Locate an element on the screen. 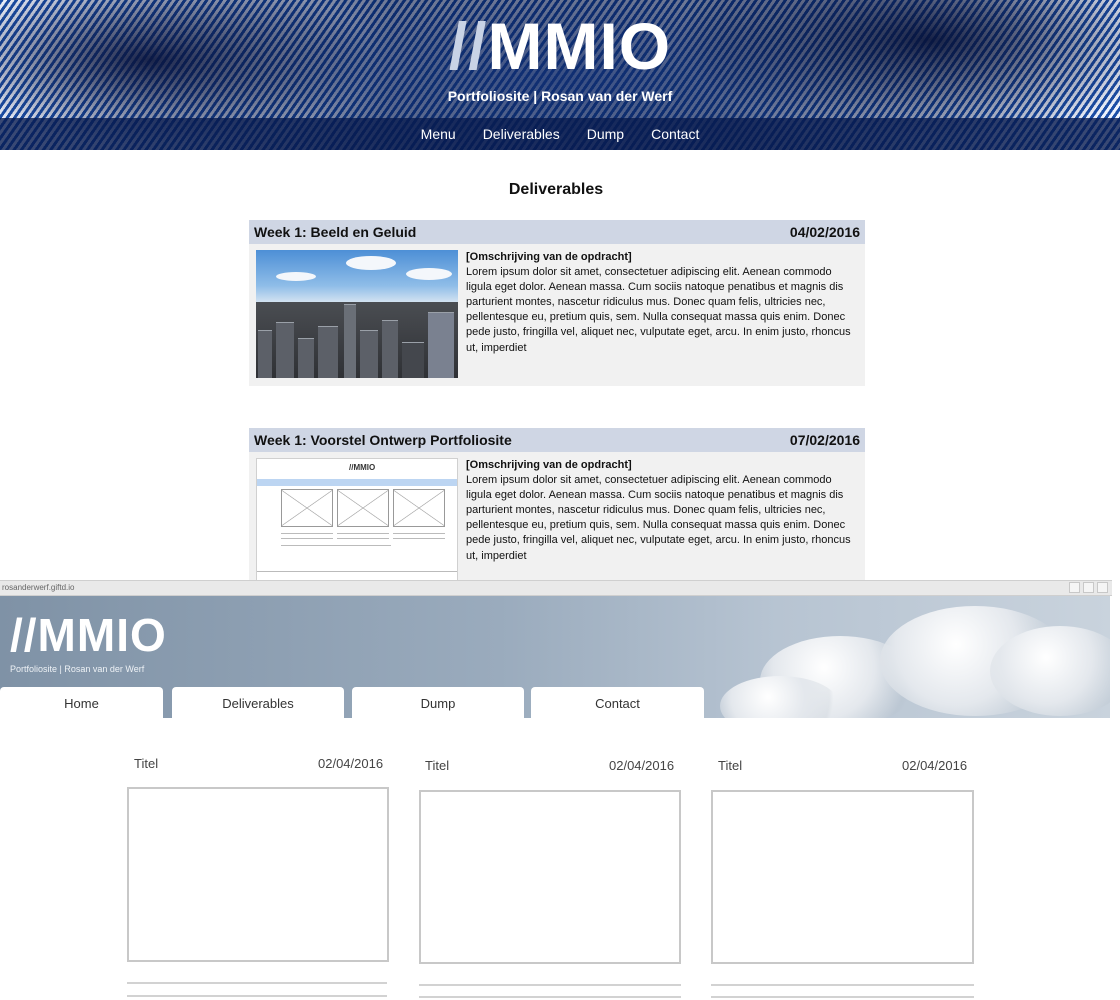 The height and width of the screenshot is (1000, 1120). main-nav: Menu Deliverables Dump Contact is located at coordinates (560, 134).